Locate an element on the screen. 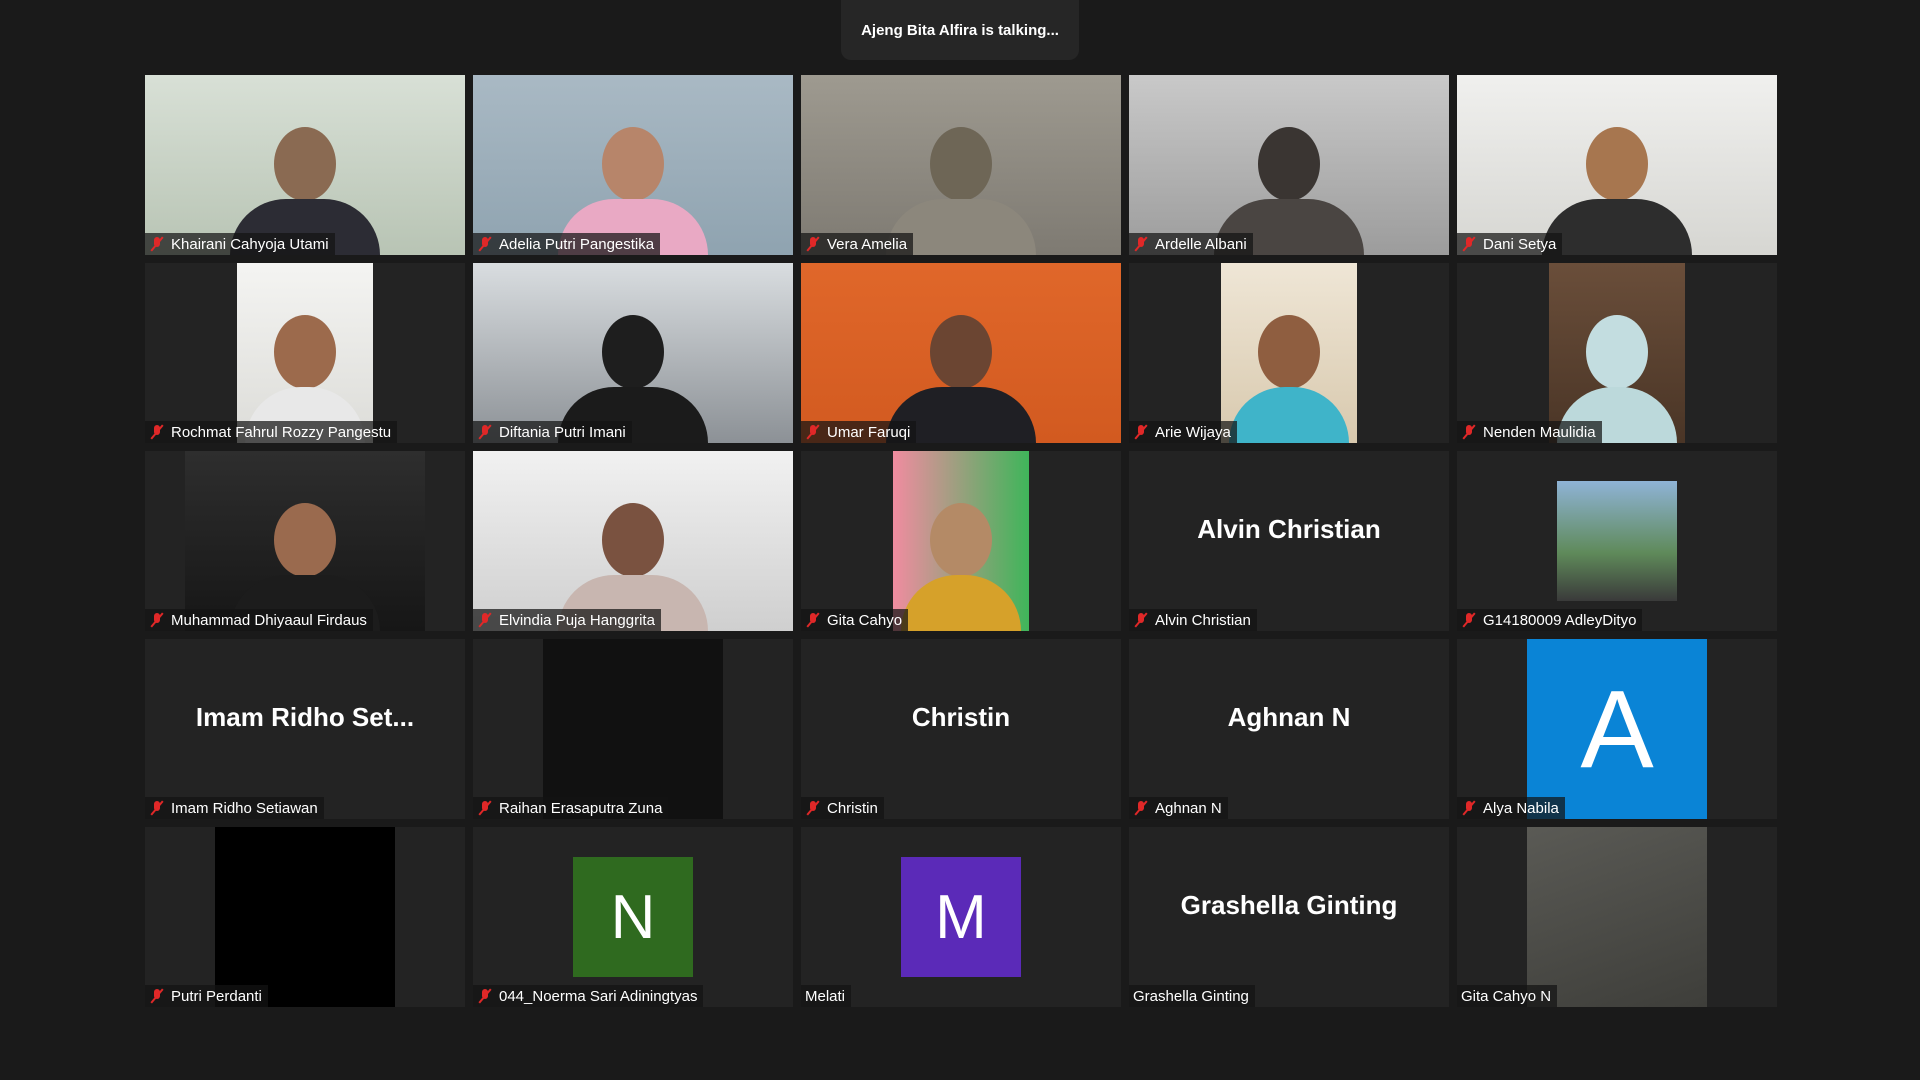  participant-tile: Nenden Maulidia is located at coordinates (1617, 353).